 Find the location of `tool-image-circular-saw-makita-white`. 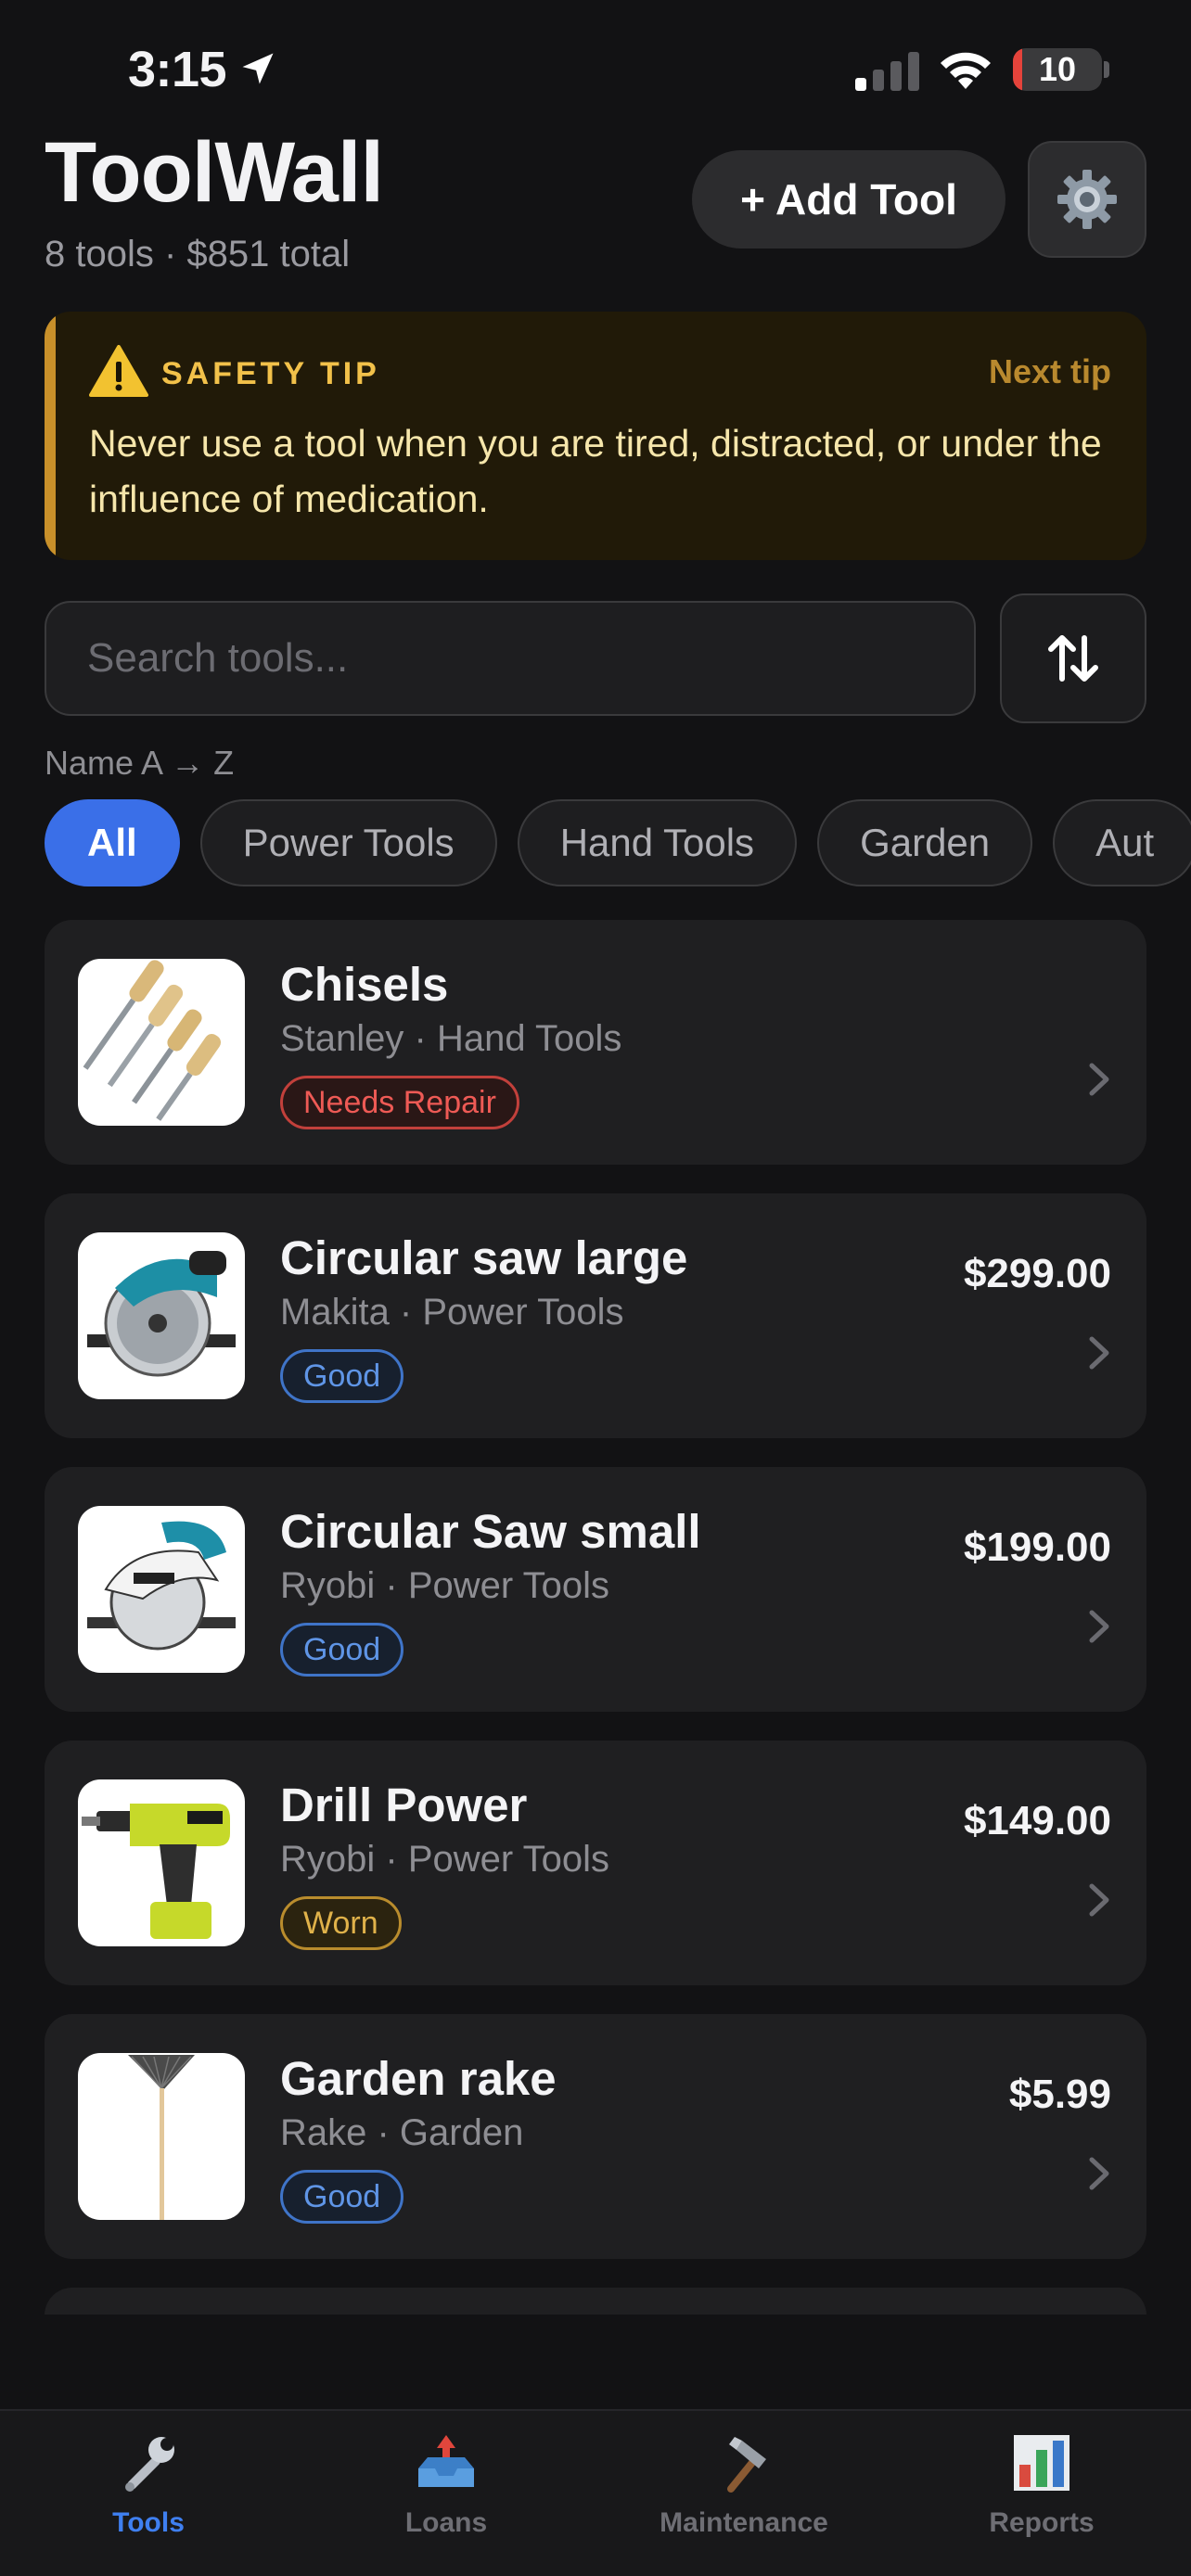

tool-image-circular-saw-makita-white is located at coordinates (161, 1589).